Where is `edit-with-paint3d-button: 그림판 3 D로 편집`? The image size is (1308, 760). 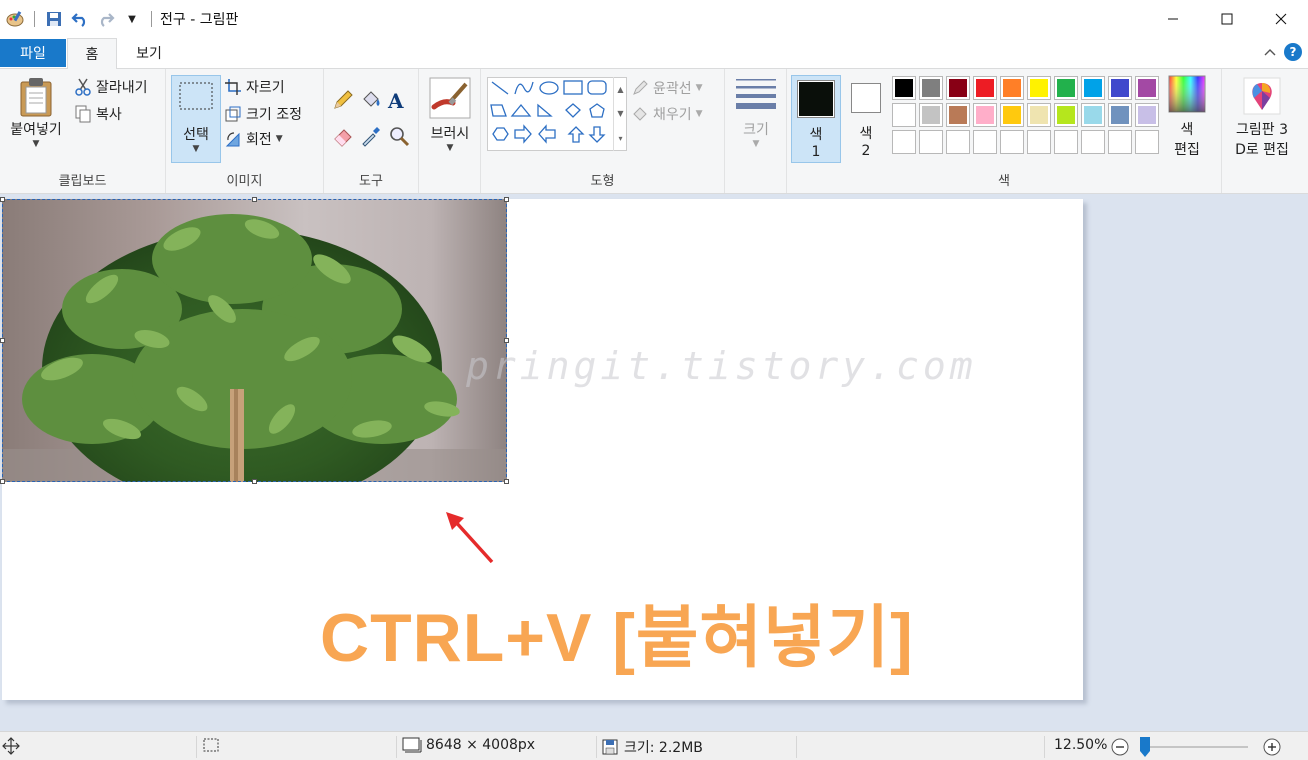
edit-with-paint3d-button: 그림판 3 D로 편집 is located at coordinates (1262, 119).